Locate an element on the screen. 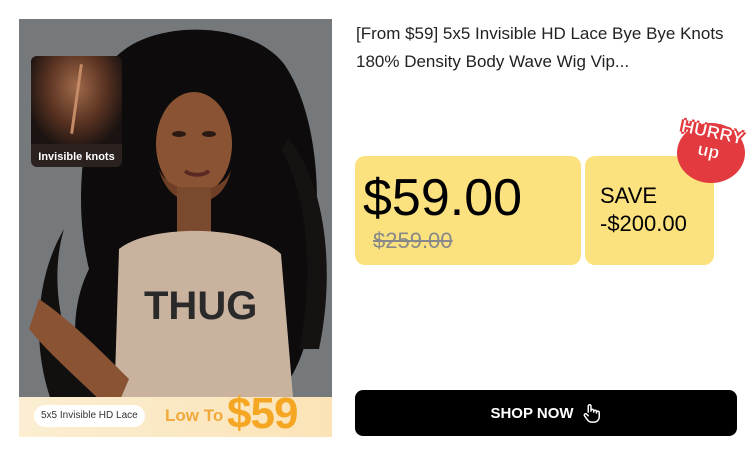  current-price: $59.00 is located at coordinates (443, 198).